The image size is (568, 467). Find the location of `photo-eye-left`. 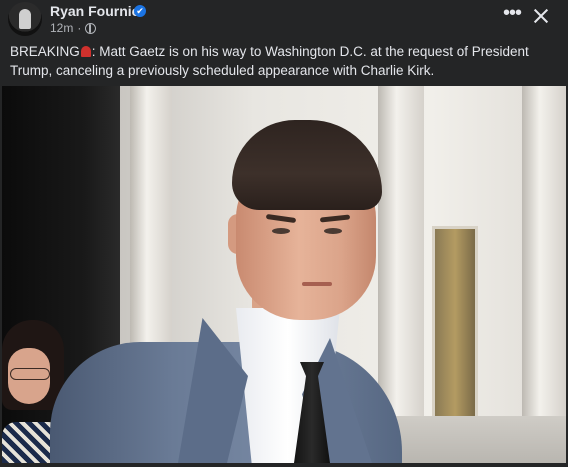

photo-eye-left is located at coordinates (281, 231).